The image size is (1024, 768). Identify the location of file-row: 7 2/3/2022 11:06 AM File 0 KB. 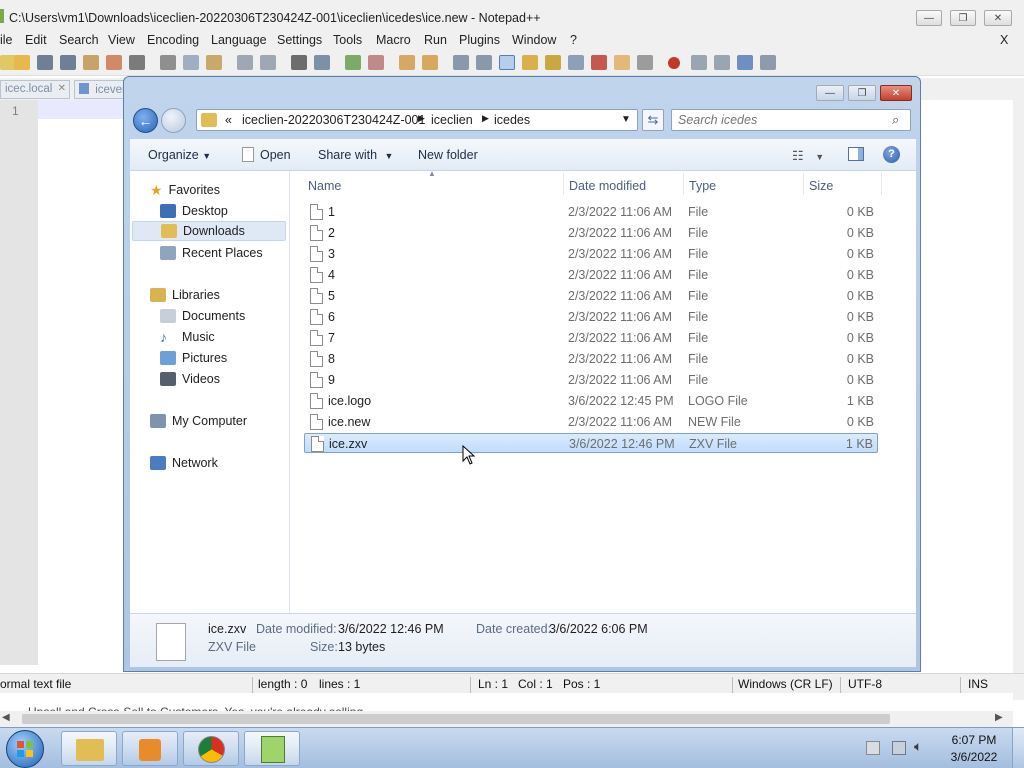
(591, 338).